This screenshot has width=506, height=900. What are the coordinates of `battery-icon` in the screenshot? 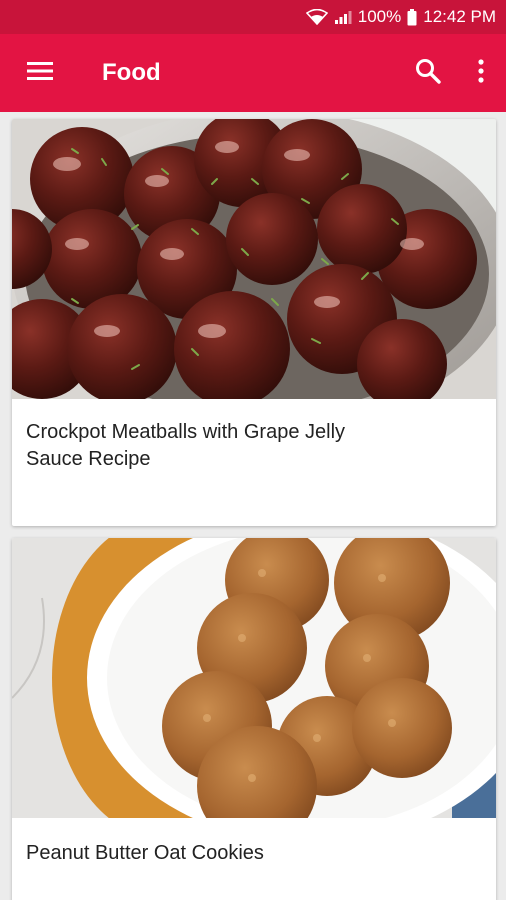 It's located at (412, 17).